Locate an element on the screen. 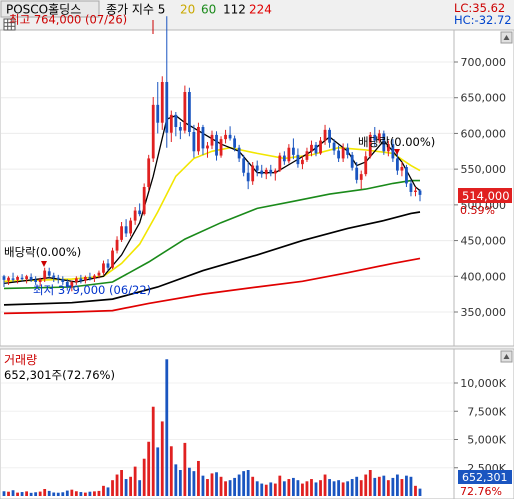  ma-period-224: 224 is located at coordinates (260, 10).